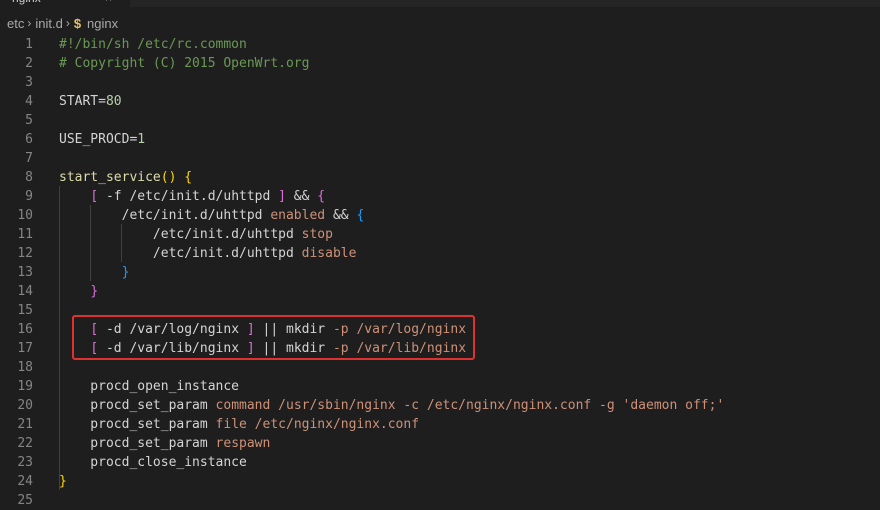 The image size is (880, 510). I want to click on code-line: 7, so click(440, 158).